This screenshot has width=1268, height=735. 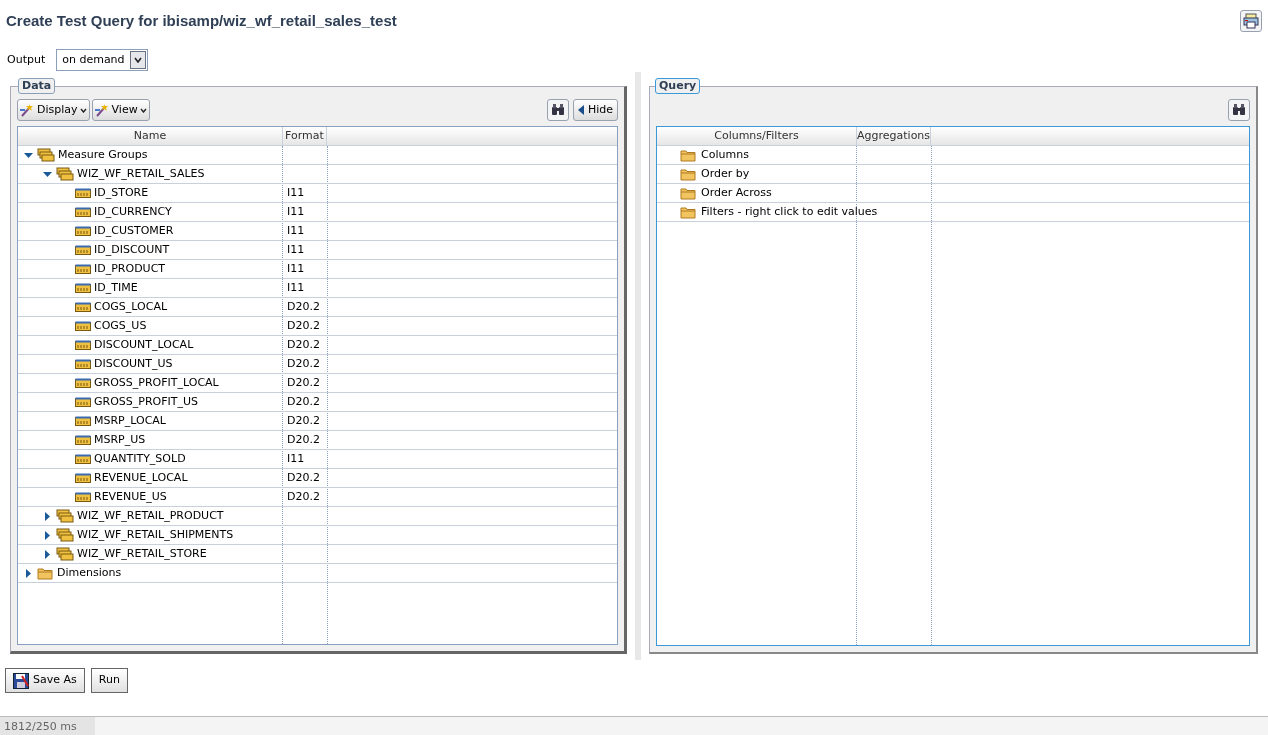 I want to click on tree-item: WIZ_WF_RETAIL_SHIPMENTS, so click(x=155, y=535).